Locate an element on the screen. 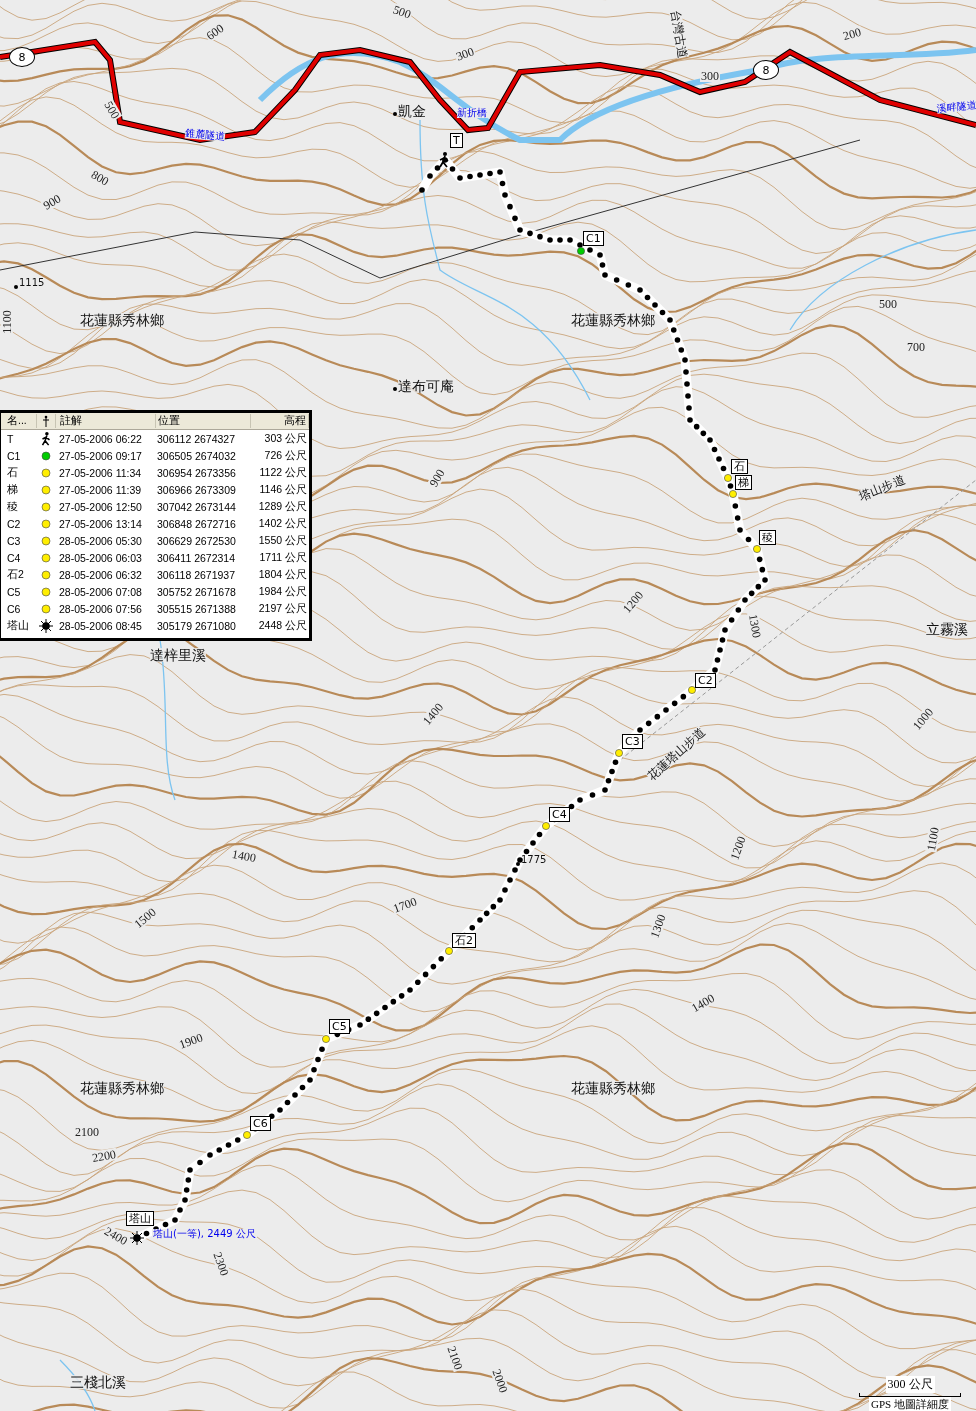  table-cell-text: 27-05-2006 12:50 is located at coordinates (100, 506).